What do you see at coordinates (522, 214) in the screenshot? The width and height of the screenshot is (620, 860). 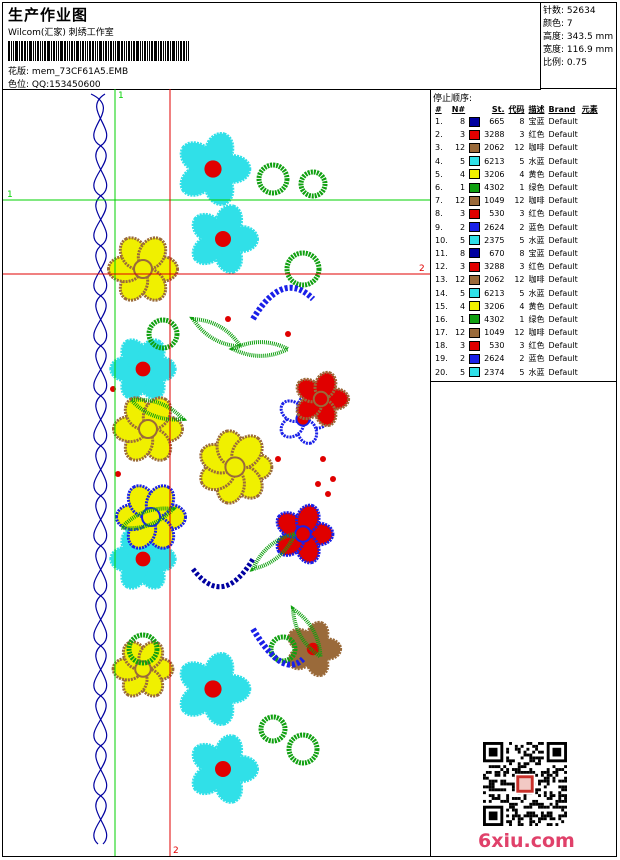 I see `color-code: 3` at bounding box center [522, 214].